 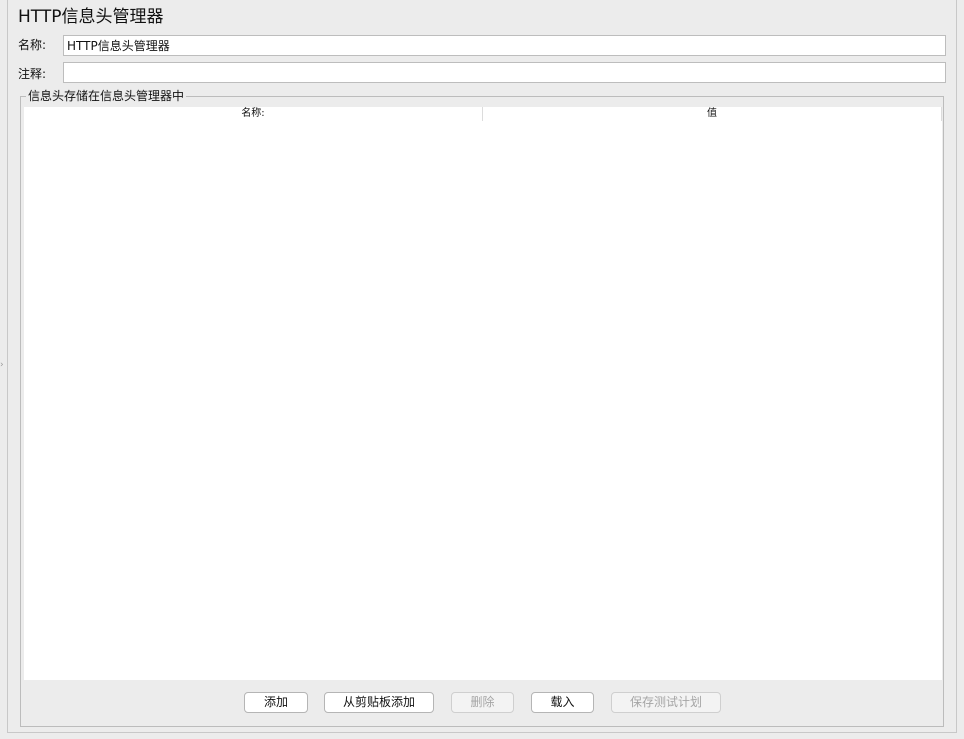 I want to click on name-label: 名称:, so click(x=32, y=45).